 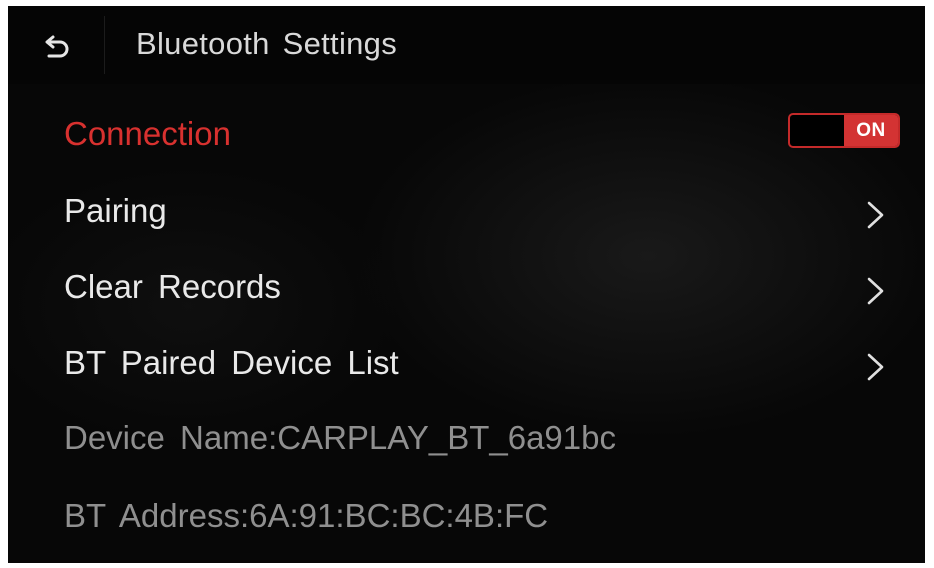 I want to click on connection-toggle: ON, so click(x=844, y=130).